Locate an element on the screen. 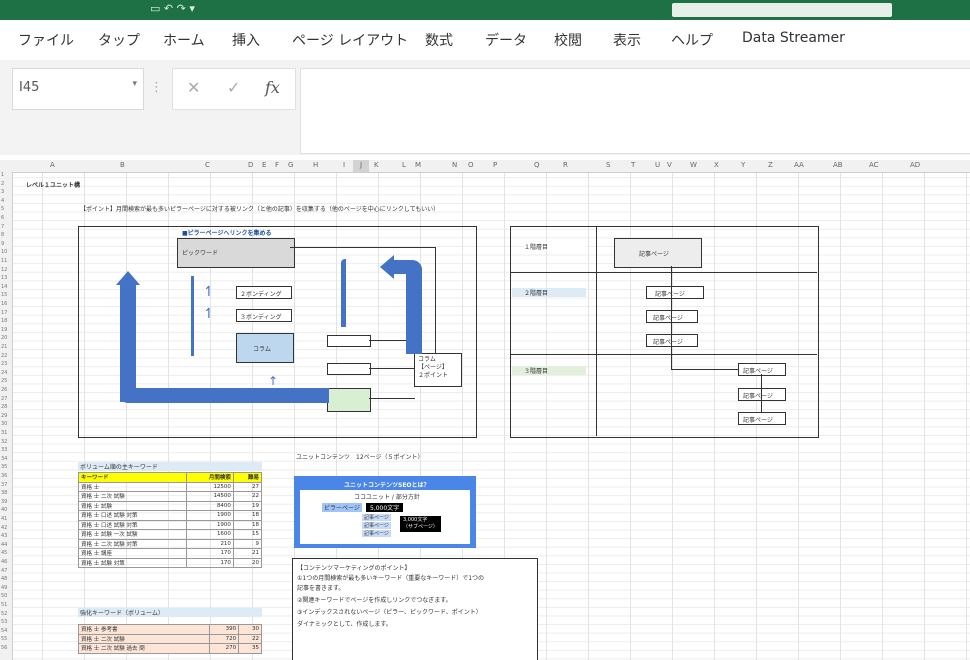 This screenshot has width=970, height=660. row-header: 30 is located at coordinates (4, 424).